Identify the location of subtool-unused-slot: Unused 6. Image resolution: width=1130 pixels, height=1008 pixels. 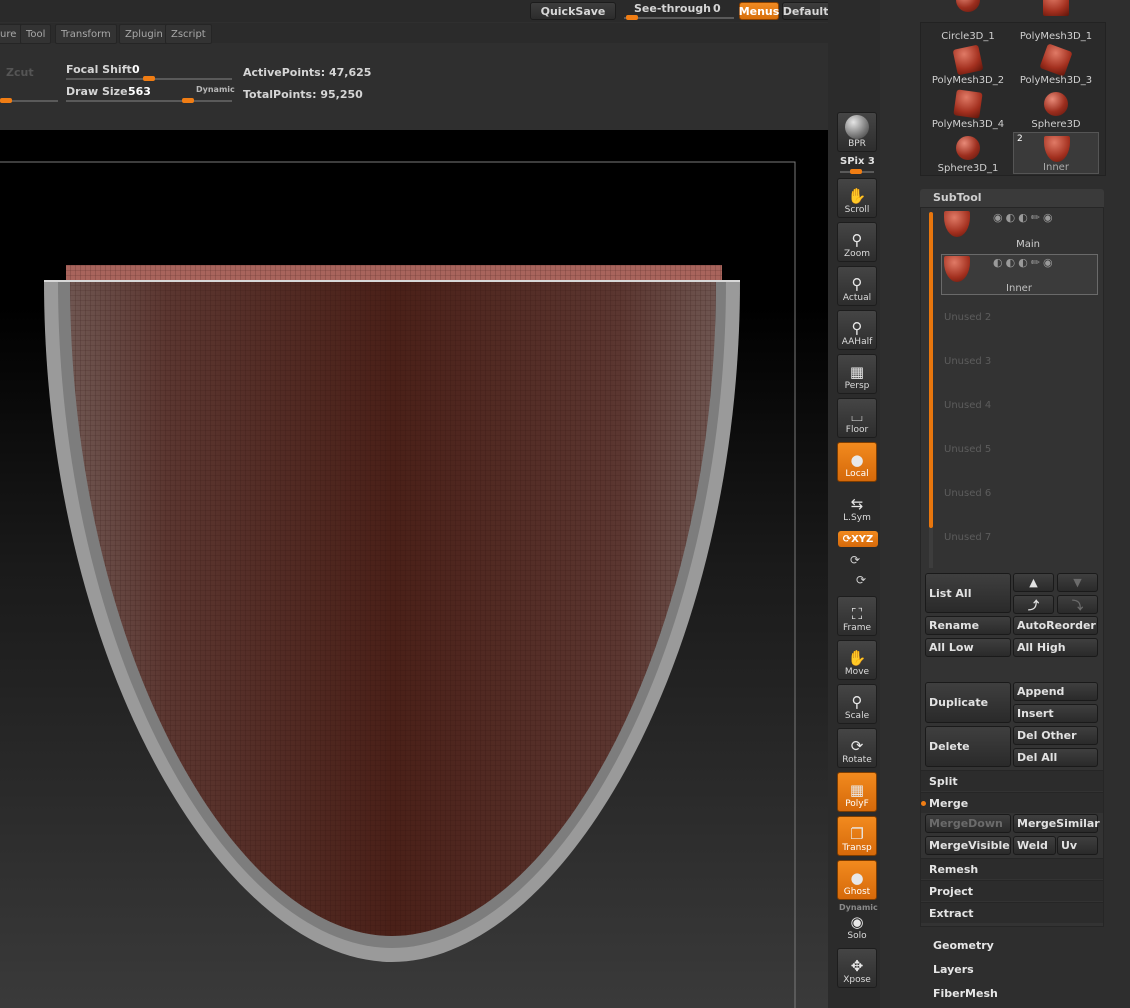
(967, 493).